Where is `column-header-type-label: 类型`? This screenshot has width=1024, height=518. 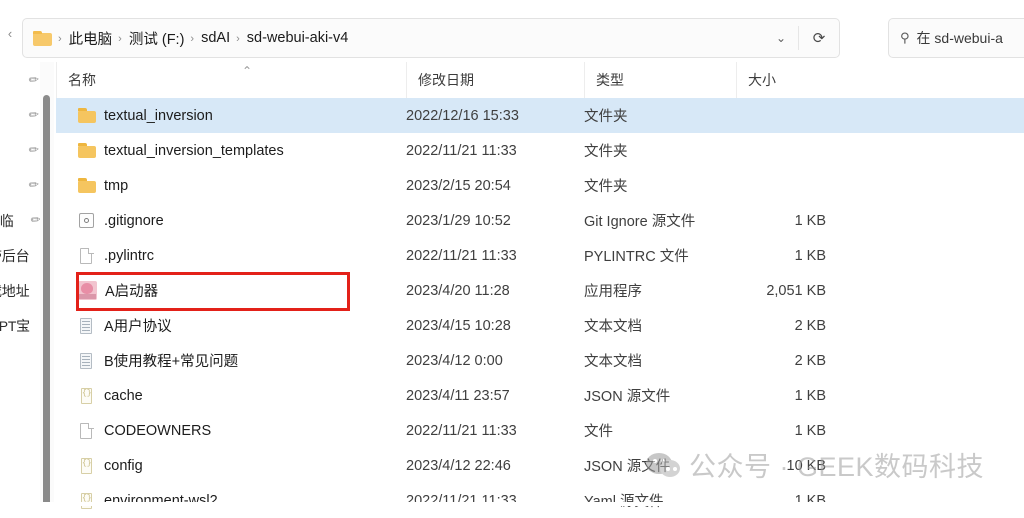
column-header-type-label: 类型 is located at coordinates (610, 80).